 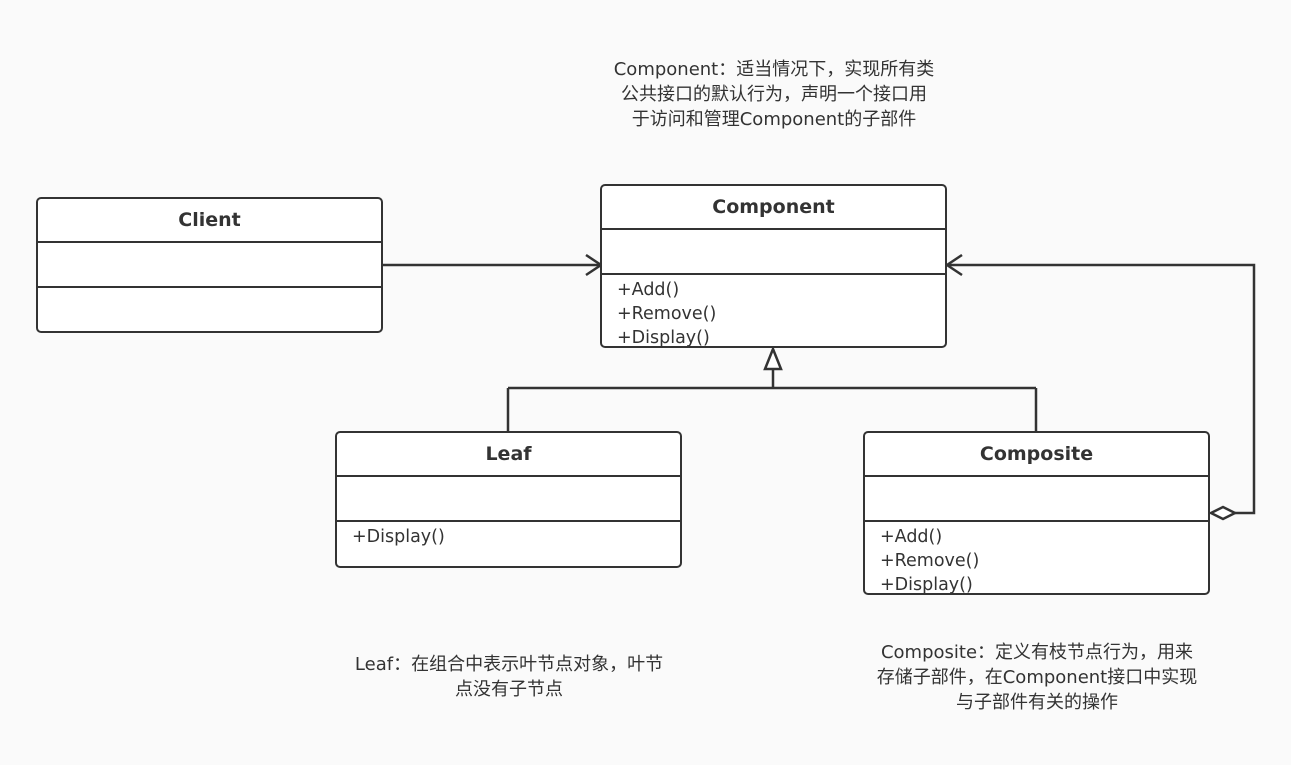 I want to click on class-component-name: Component, so click(x=773, y=208).